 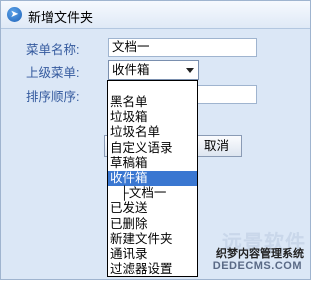 What do you see at coordinates (152, 163) in the screenshot?
I see `dropdown-option: 草稿箱` at bounding box center [152, 163].